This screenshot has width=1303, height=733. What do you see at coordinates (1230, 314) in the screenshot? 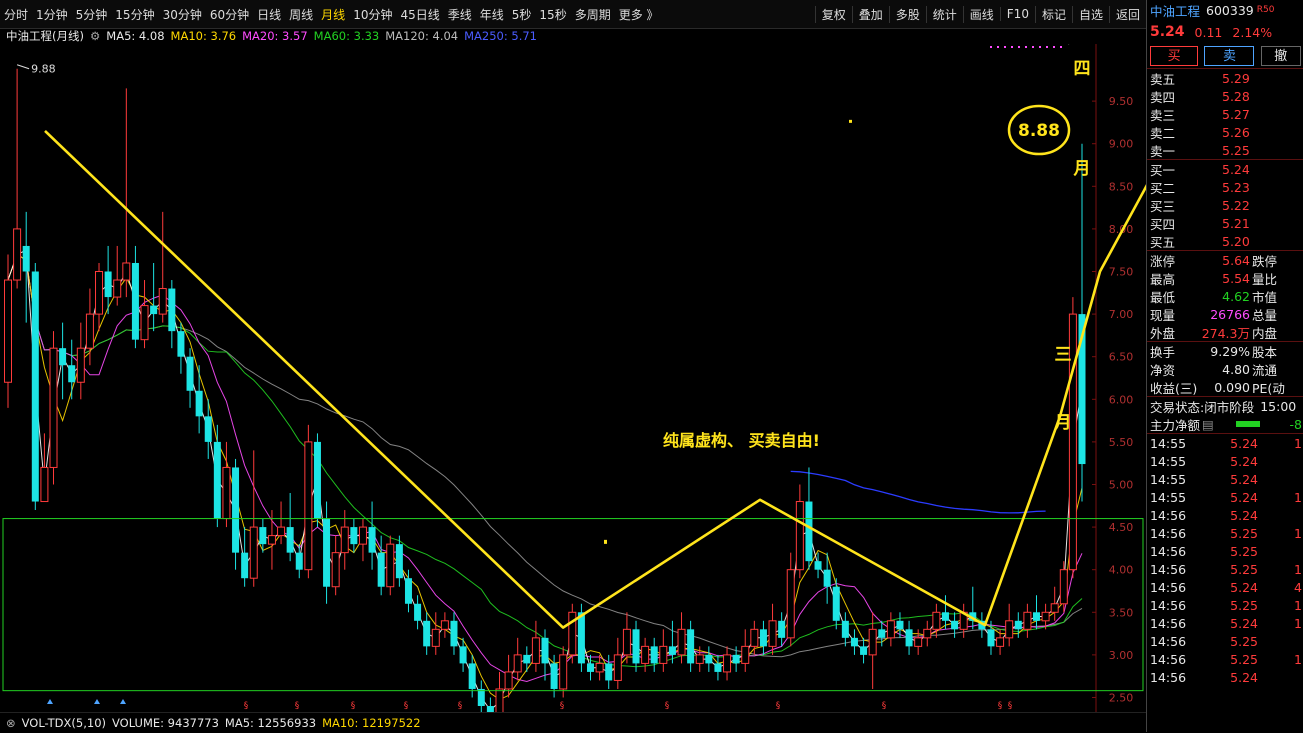
I see `stat-value: 26766` at bounding box center [1230, 314].